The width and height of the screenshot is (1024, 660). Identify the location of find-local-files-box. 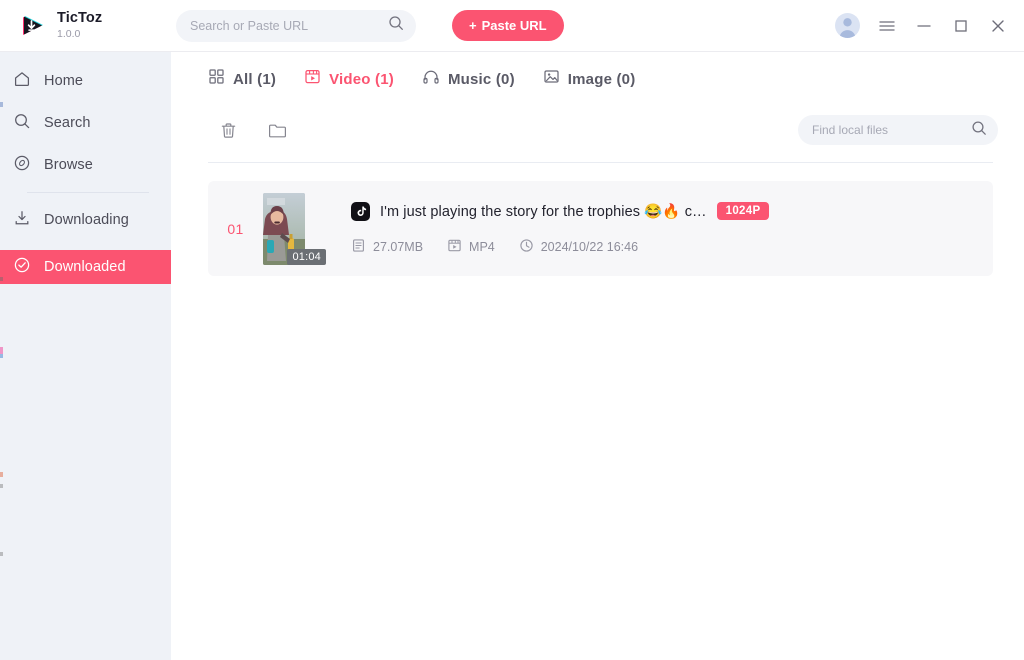
(898, 130).